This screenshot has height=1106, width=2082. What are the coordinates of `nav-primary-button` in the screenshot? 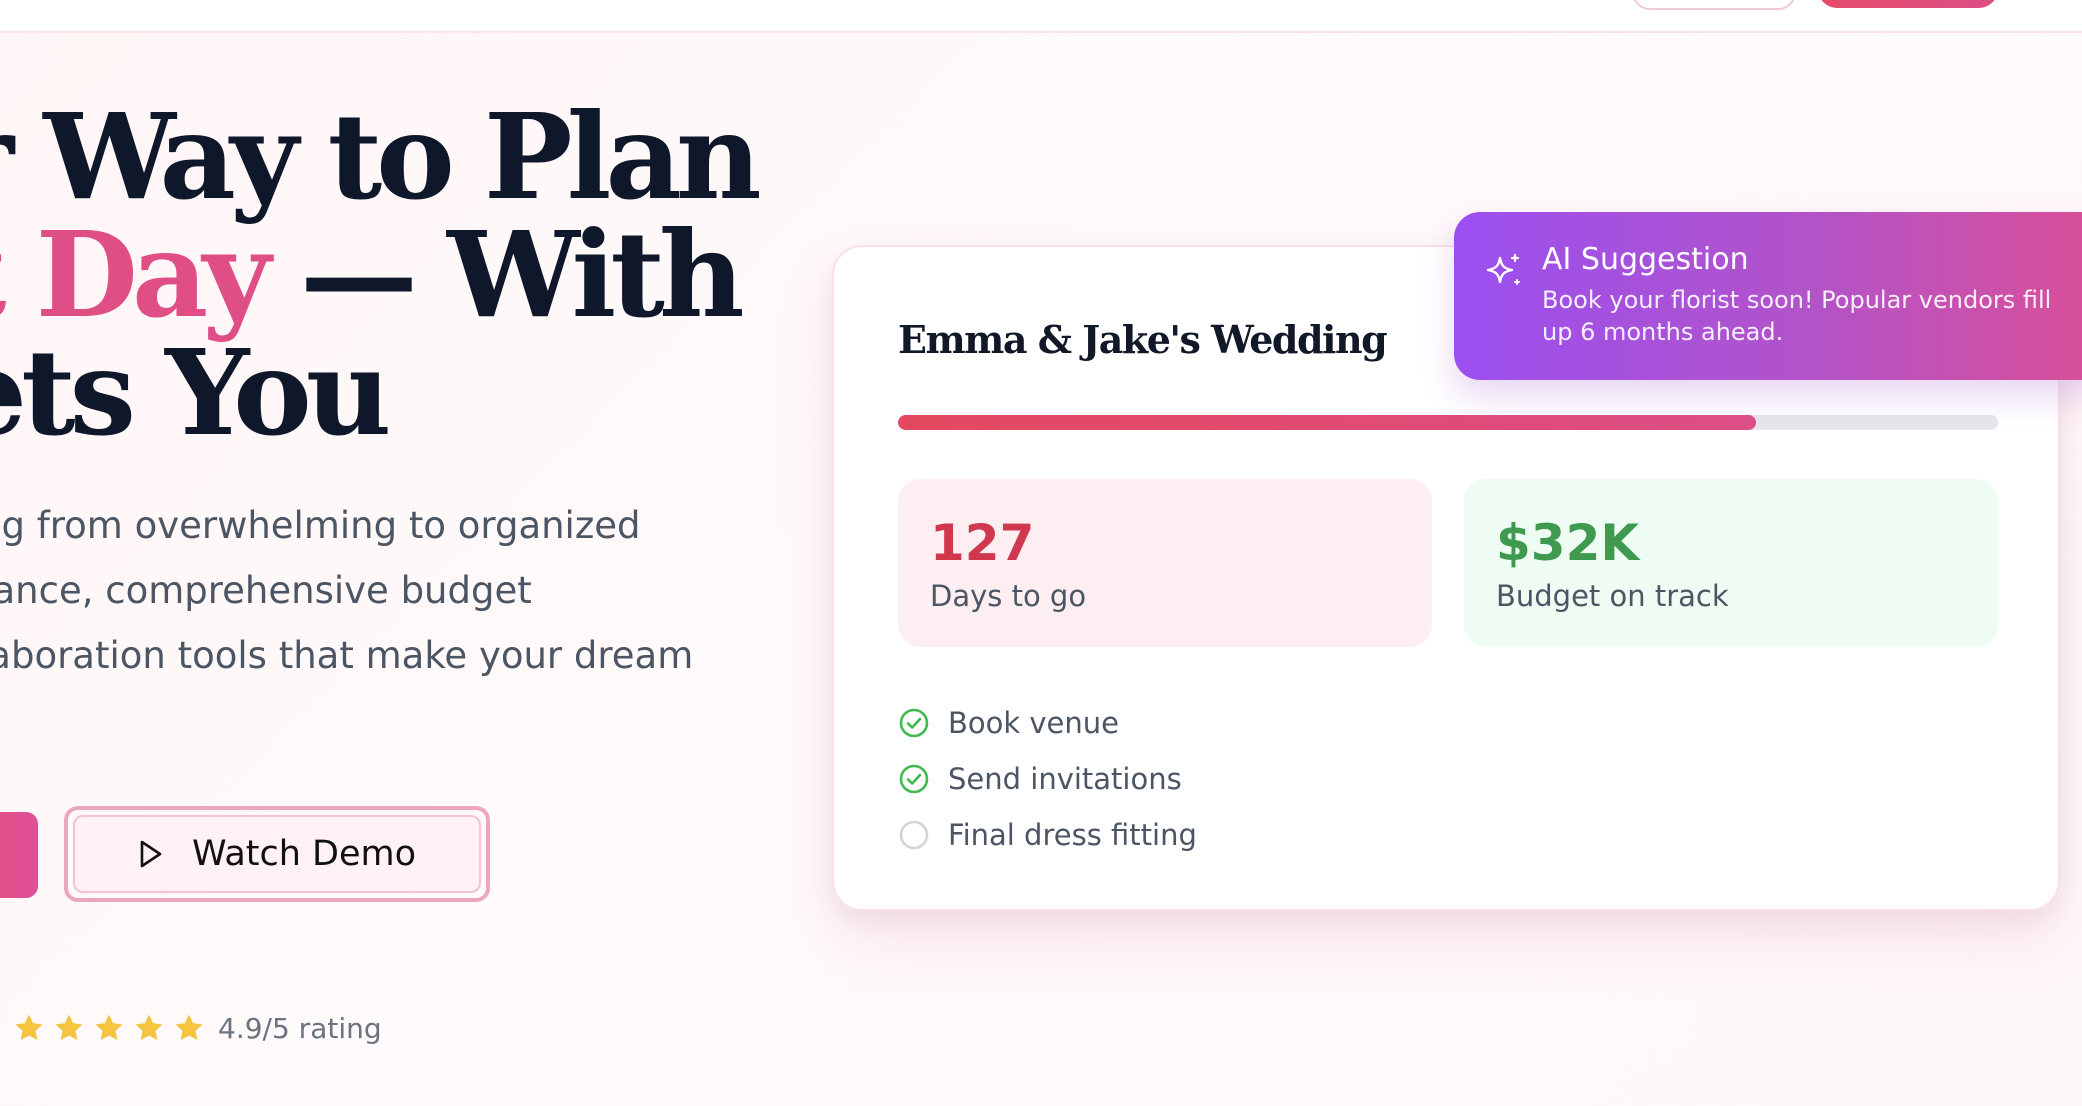 It's located at (1908, 4).